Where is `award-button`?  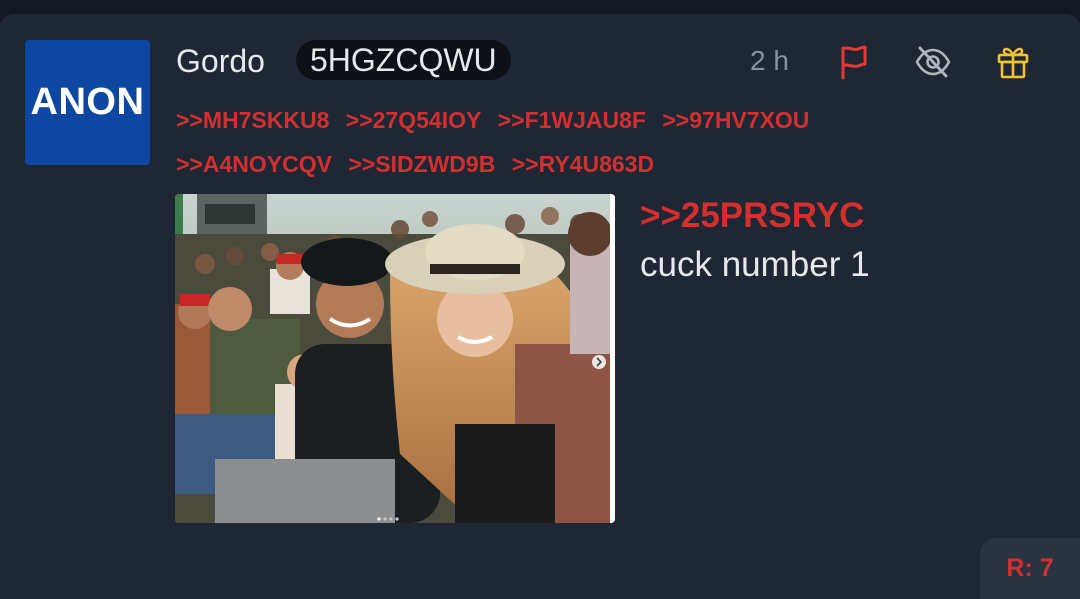
award-button is located at coordinates (1013, 62).